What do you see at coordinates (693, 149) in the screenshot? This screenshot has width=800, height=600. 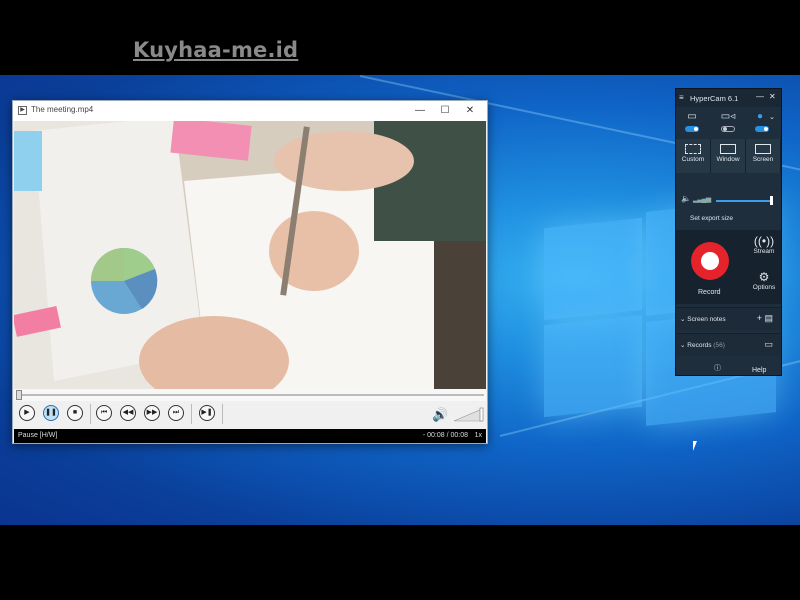 I see `custom-area-icon` at bounding box center [693, 149].